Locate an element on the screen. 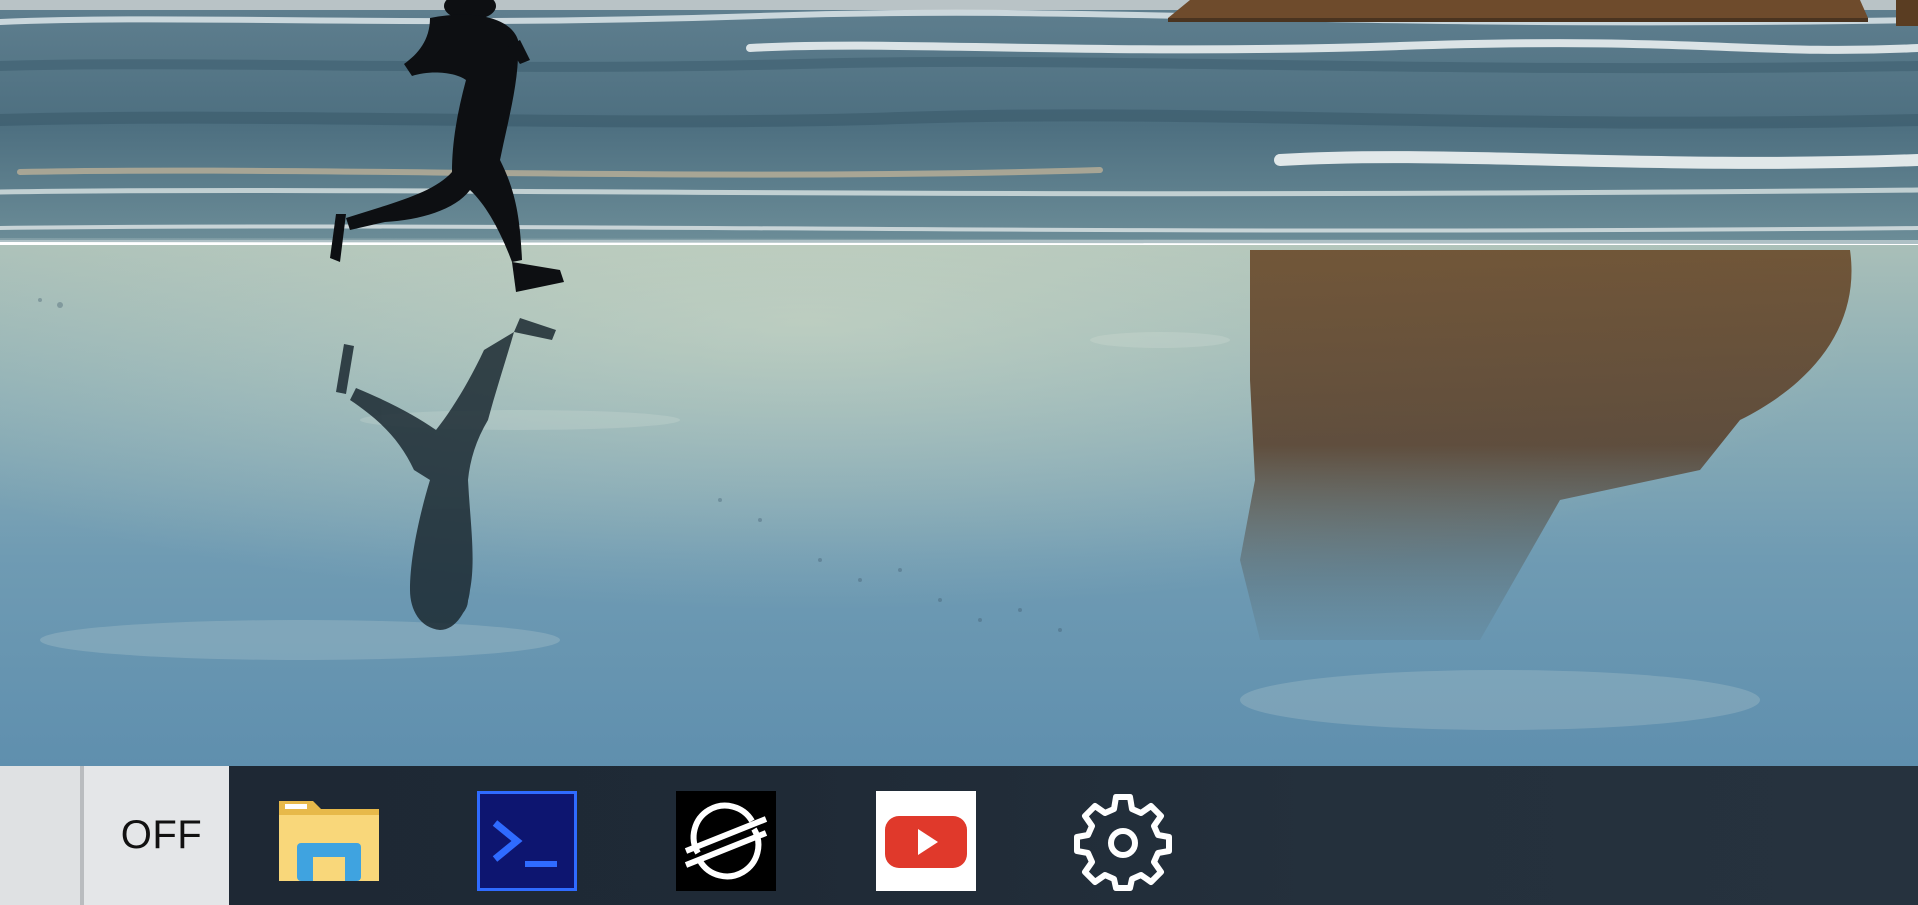 The height and width of the screenshot is (905, 1918). settings-button is located at coordinates (1123, 841).